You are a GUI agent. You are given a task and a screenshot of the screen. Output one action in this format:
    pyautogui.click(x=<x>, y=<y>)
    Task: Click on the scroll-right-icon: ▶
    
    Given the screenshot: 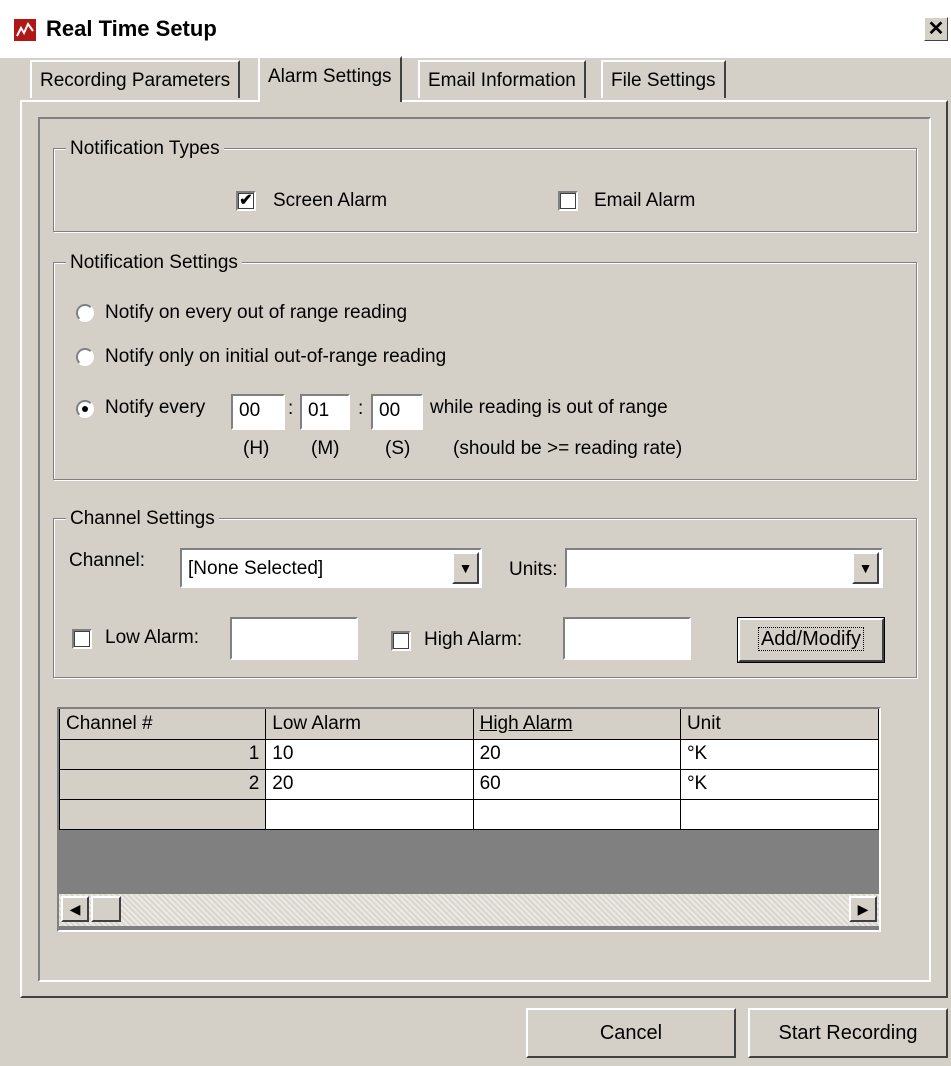 What is the action you would take?
    pyautogui.click(x=863, y=909)
    